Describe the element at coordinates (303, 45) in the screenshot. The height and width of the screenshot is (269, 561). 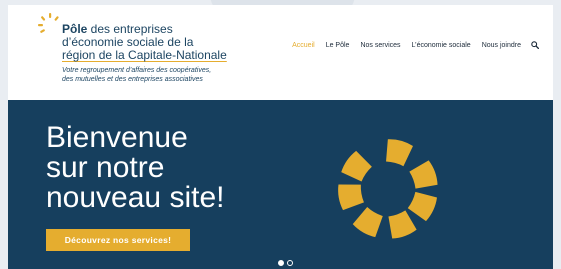
I see `nav-item-accueil: Accueil` at that location.